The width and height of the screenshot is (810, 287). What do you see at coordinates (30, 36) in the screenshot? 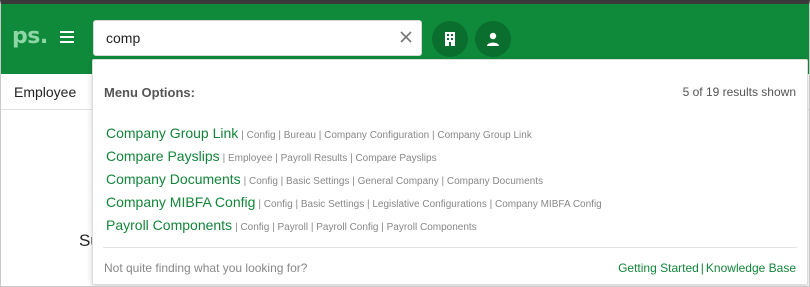
I see `logo: ps.` at bounding box center [30, 36].